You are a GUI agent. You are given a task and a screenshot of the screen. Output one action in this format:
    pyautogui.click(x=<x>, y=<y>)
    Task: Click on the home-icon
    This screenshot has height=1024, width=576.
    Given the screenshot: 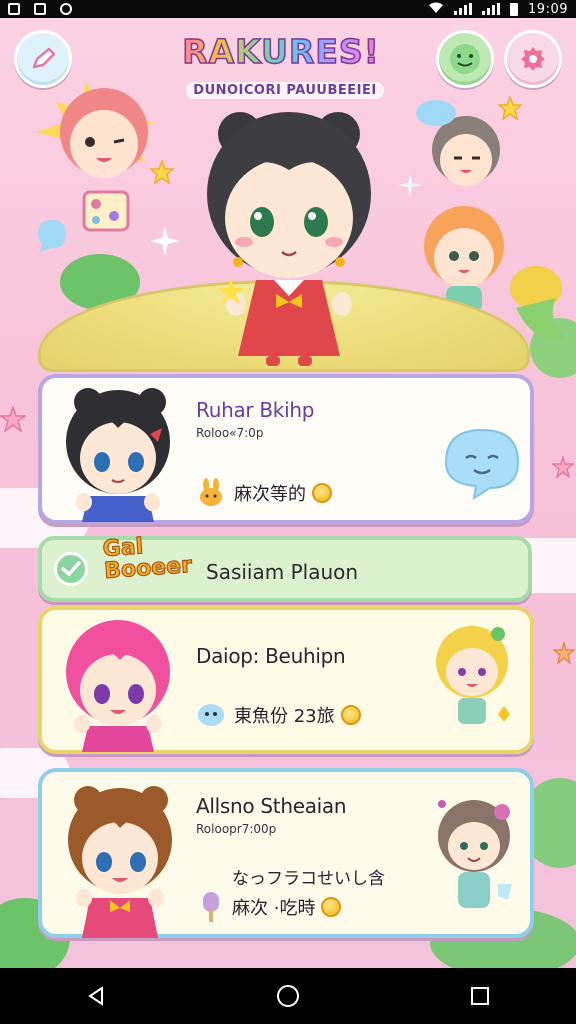 What is the action you would take?
    pyautogui.click(x=288, y=996)
    